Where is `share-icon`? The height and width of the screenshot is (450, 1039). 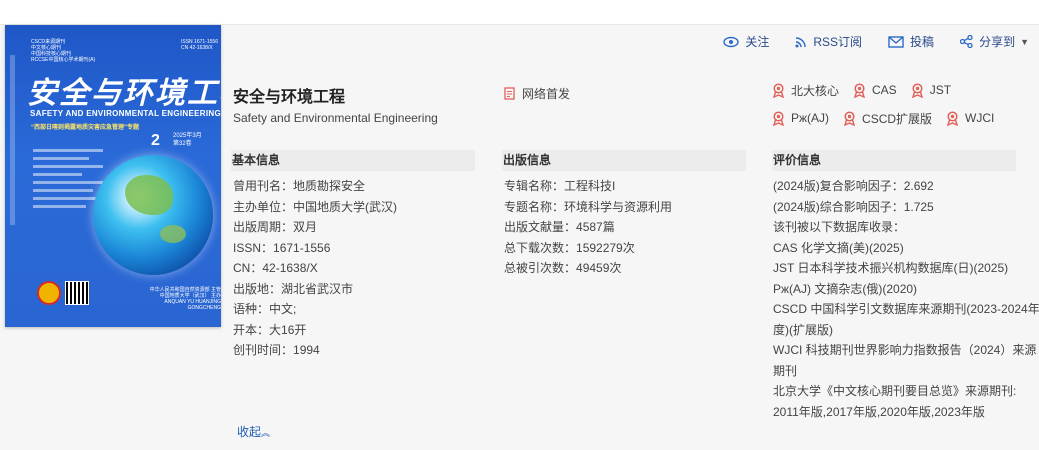 share-icon is located at coordinates (966, 41).